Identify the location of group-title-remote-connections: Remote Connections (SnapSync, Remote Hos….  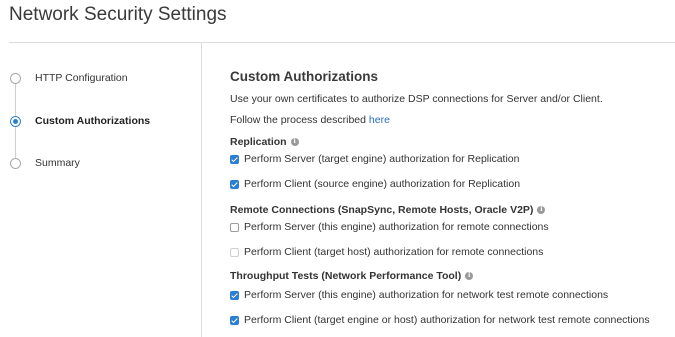
(388, 210).